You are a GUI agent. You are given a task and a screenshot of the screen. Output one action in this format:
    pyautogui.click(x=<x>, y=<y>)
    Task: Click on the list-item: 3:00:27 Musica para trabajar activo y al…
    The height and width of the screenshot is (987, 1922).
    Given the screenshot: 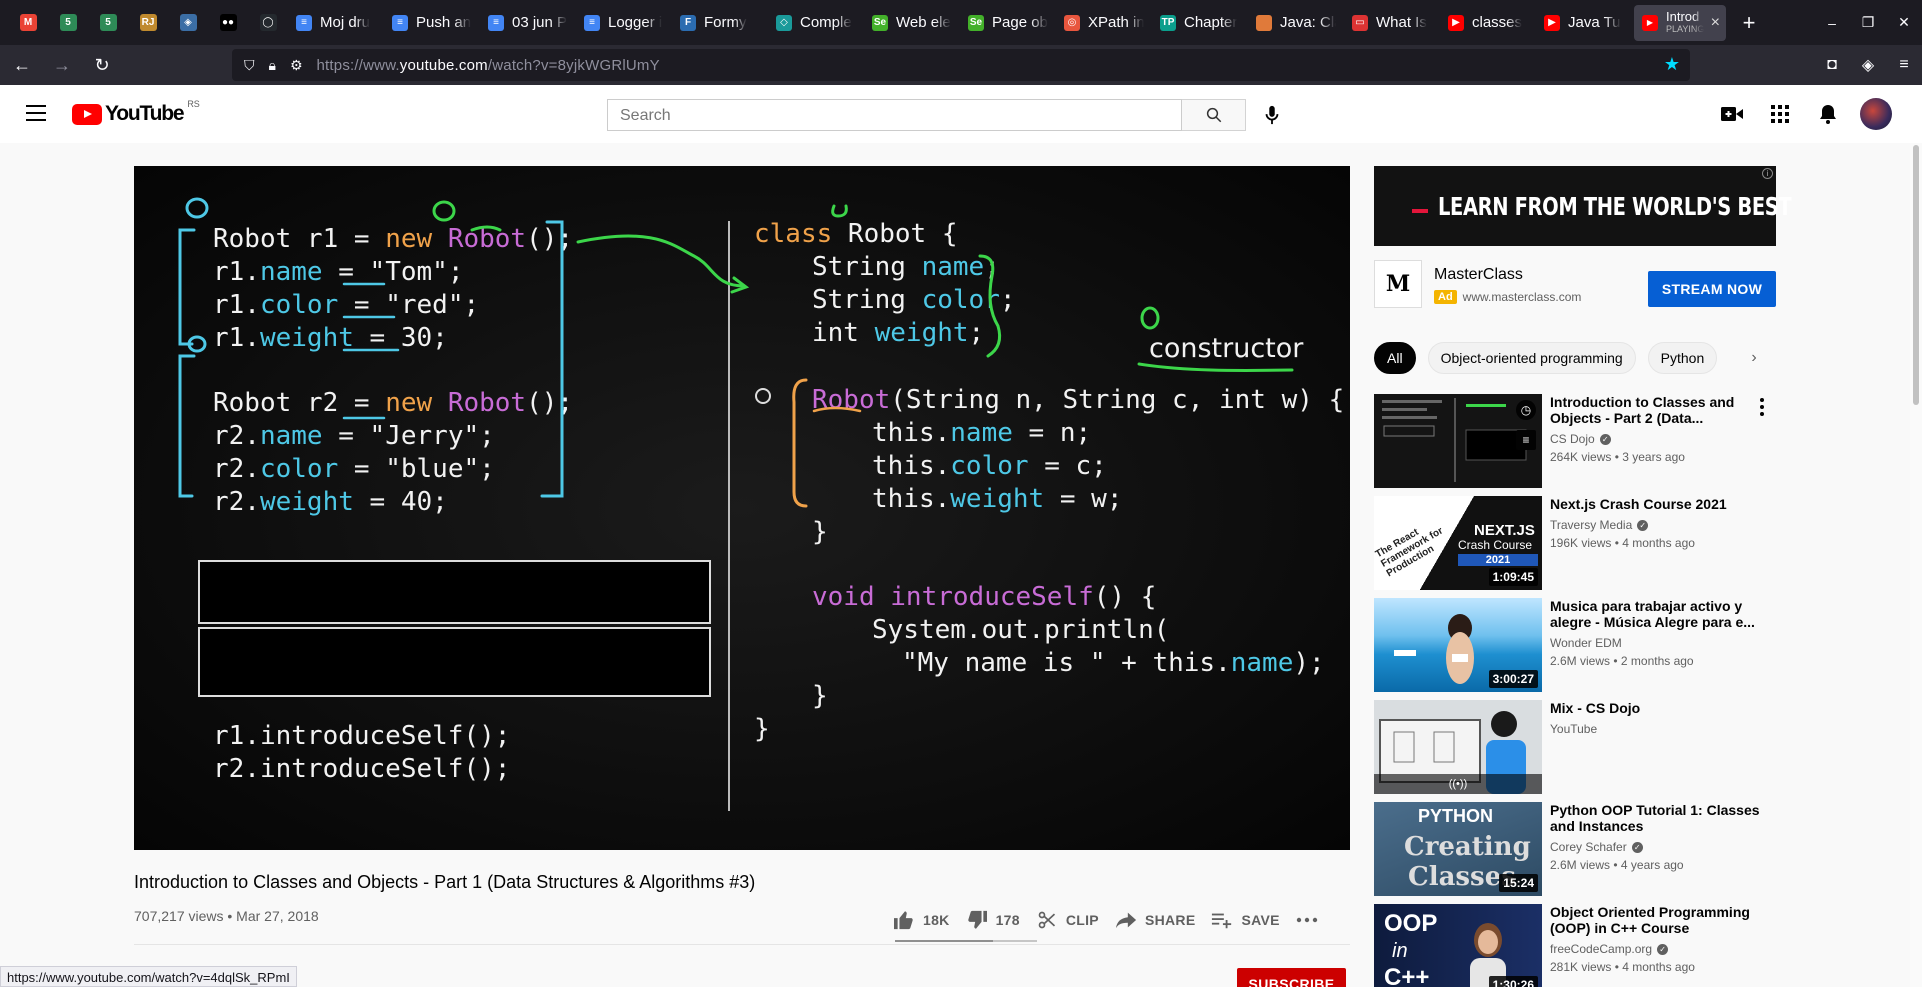 What is the action you would take?
    pyautogui.click(x=1574, y=645)
    